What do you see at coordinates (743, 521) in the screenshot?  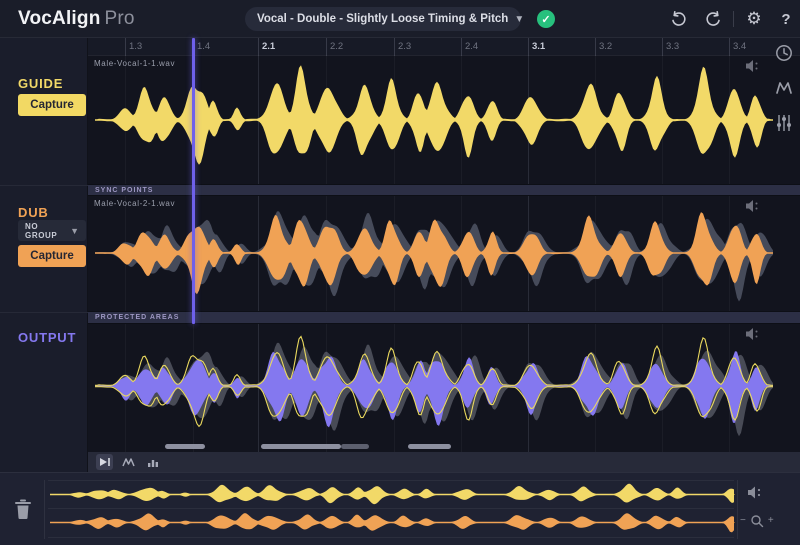 I see `zoom-out-icon: −` at bounding box center [743, 521].